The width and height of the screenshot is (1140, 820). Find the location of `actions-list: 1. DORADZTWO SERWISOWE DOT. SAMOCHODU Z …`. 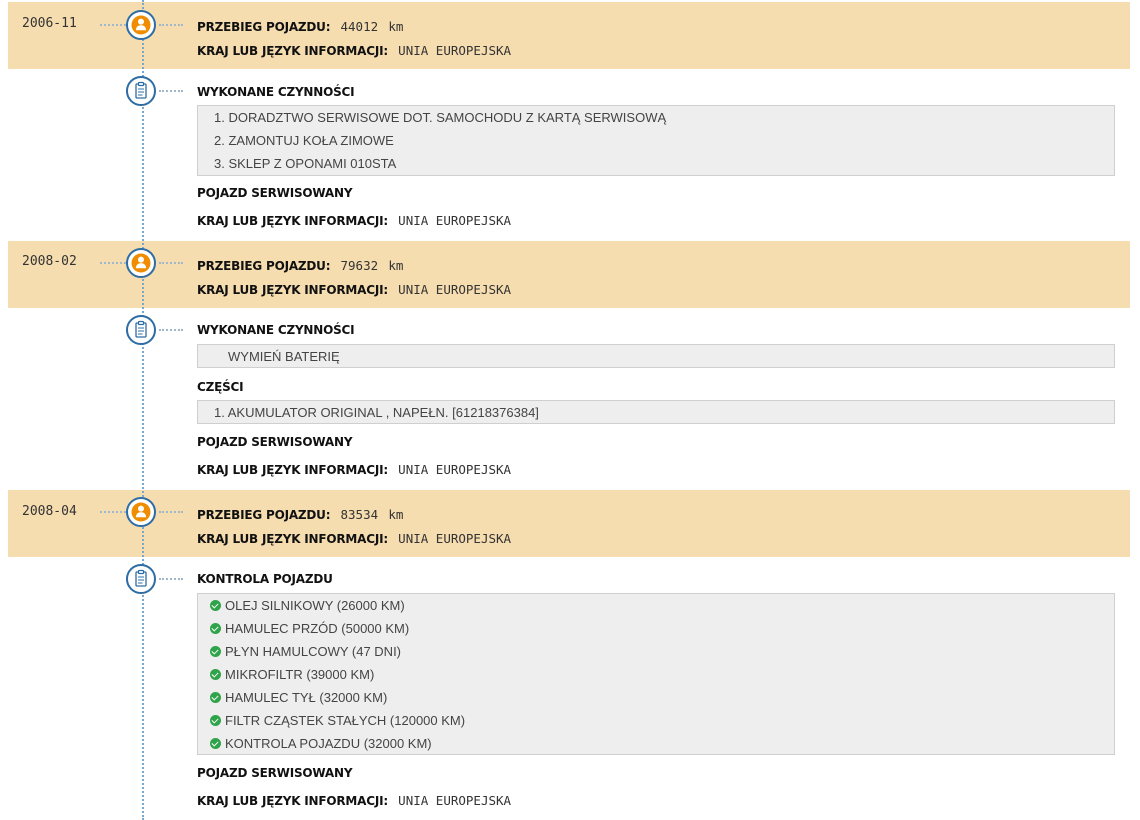

actions-list: 1. DORADZTWO SERWISOWE DOT. SAMOCHODU Z … is located at coordinates (656, 140).